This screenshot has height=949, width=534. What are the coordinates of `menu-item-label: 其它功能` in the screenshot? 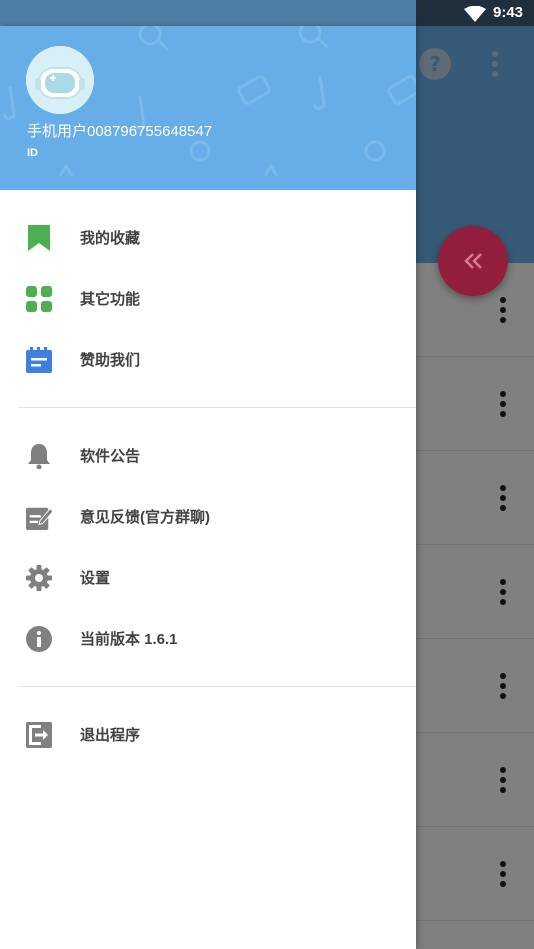 It's located at (110, 299).